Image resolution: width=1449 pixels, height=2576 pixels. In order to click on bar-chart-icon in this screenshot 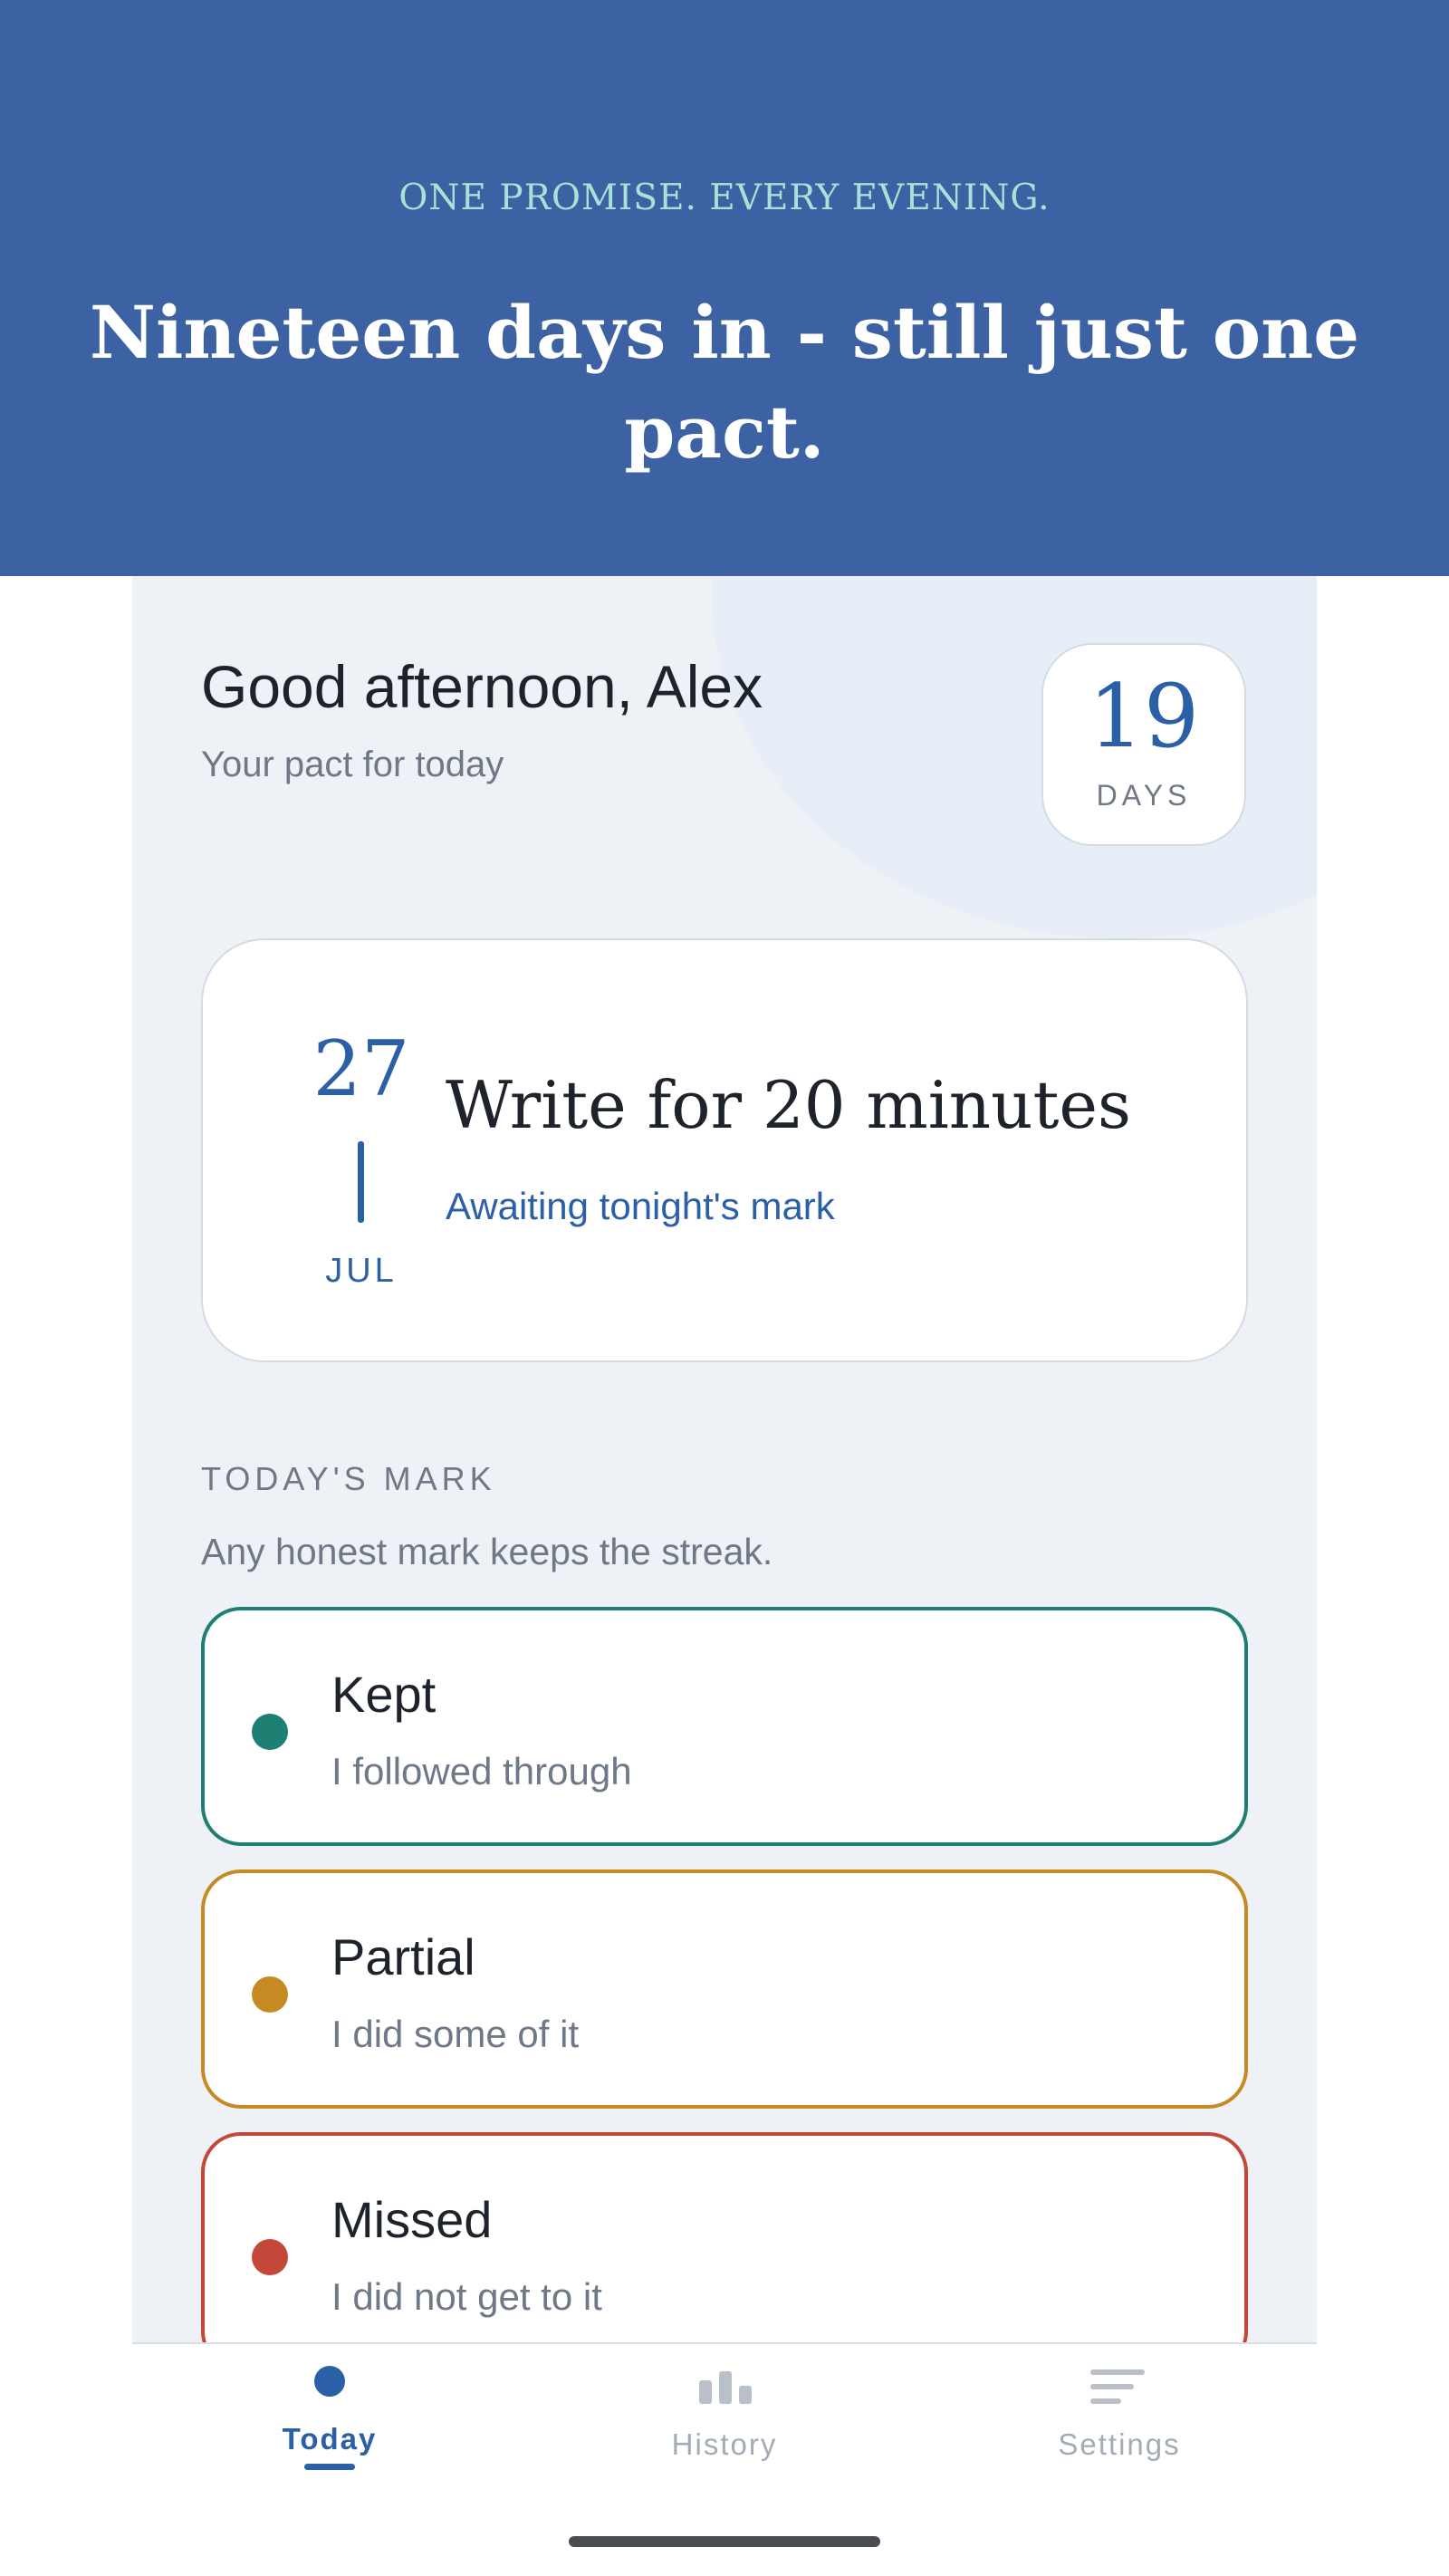, I will do `click(726, 2386)`.